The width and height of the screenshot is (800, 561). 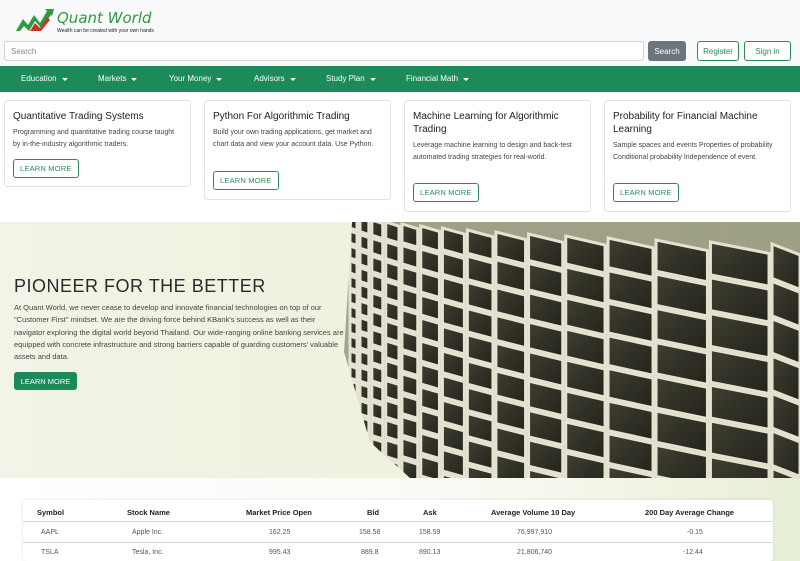 What do you see at coordinates (667, 51) in the screenshot?
I see `search-button: Search` at bounding box center [667, 51].